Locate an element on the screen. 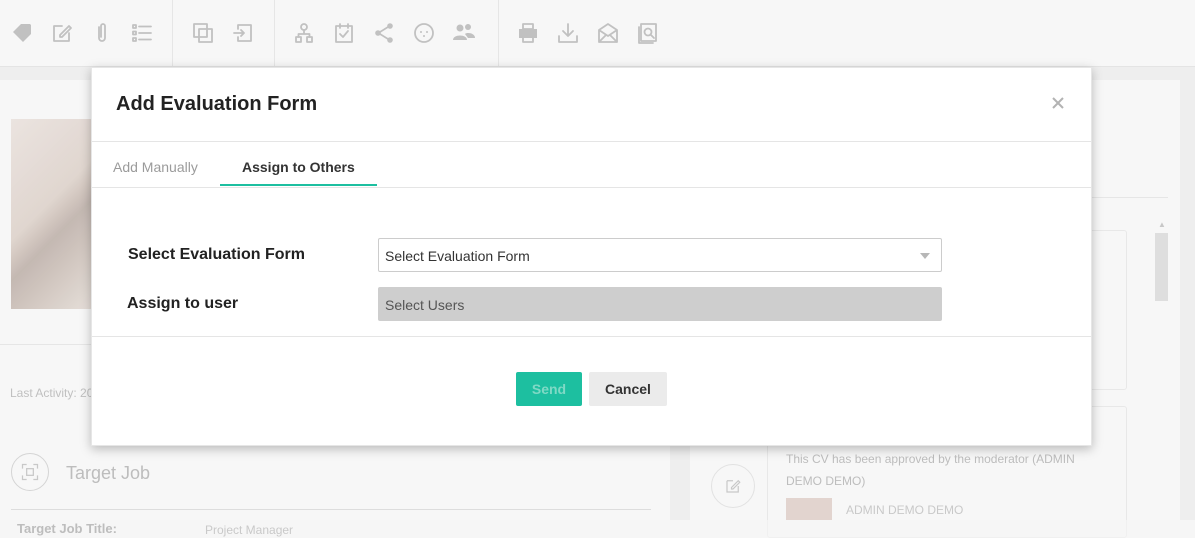 The width and height of the screenshot is (1195, 538). target-job-value: Project Manager is located at coordinates (249, 530).